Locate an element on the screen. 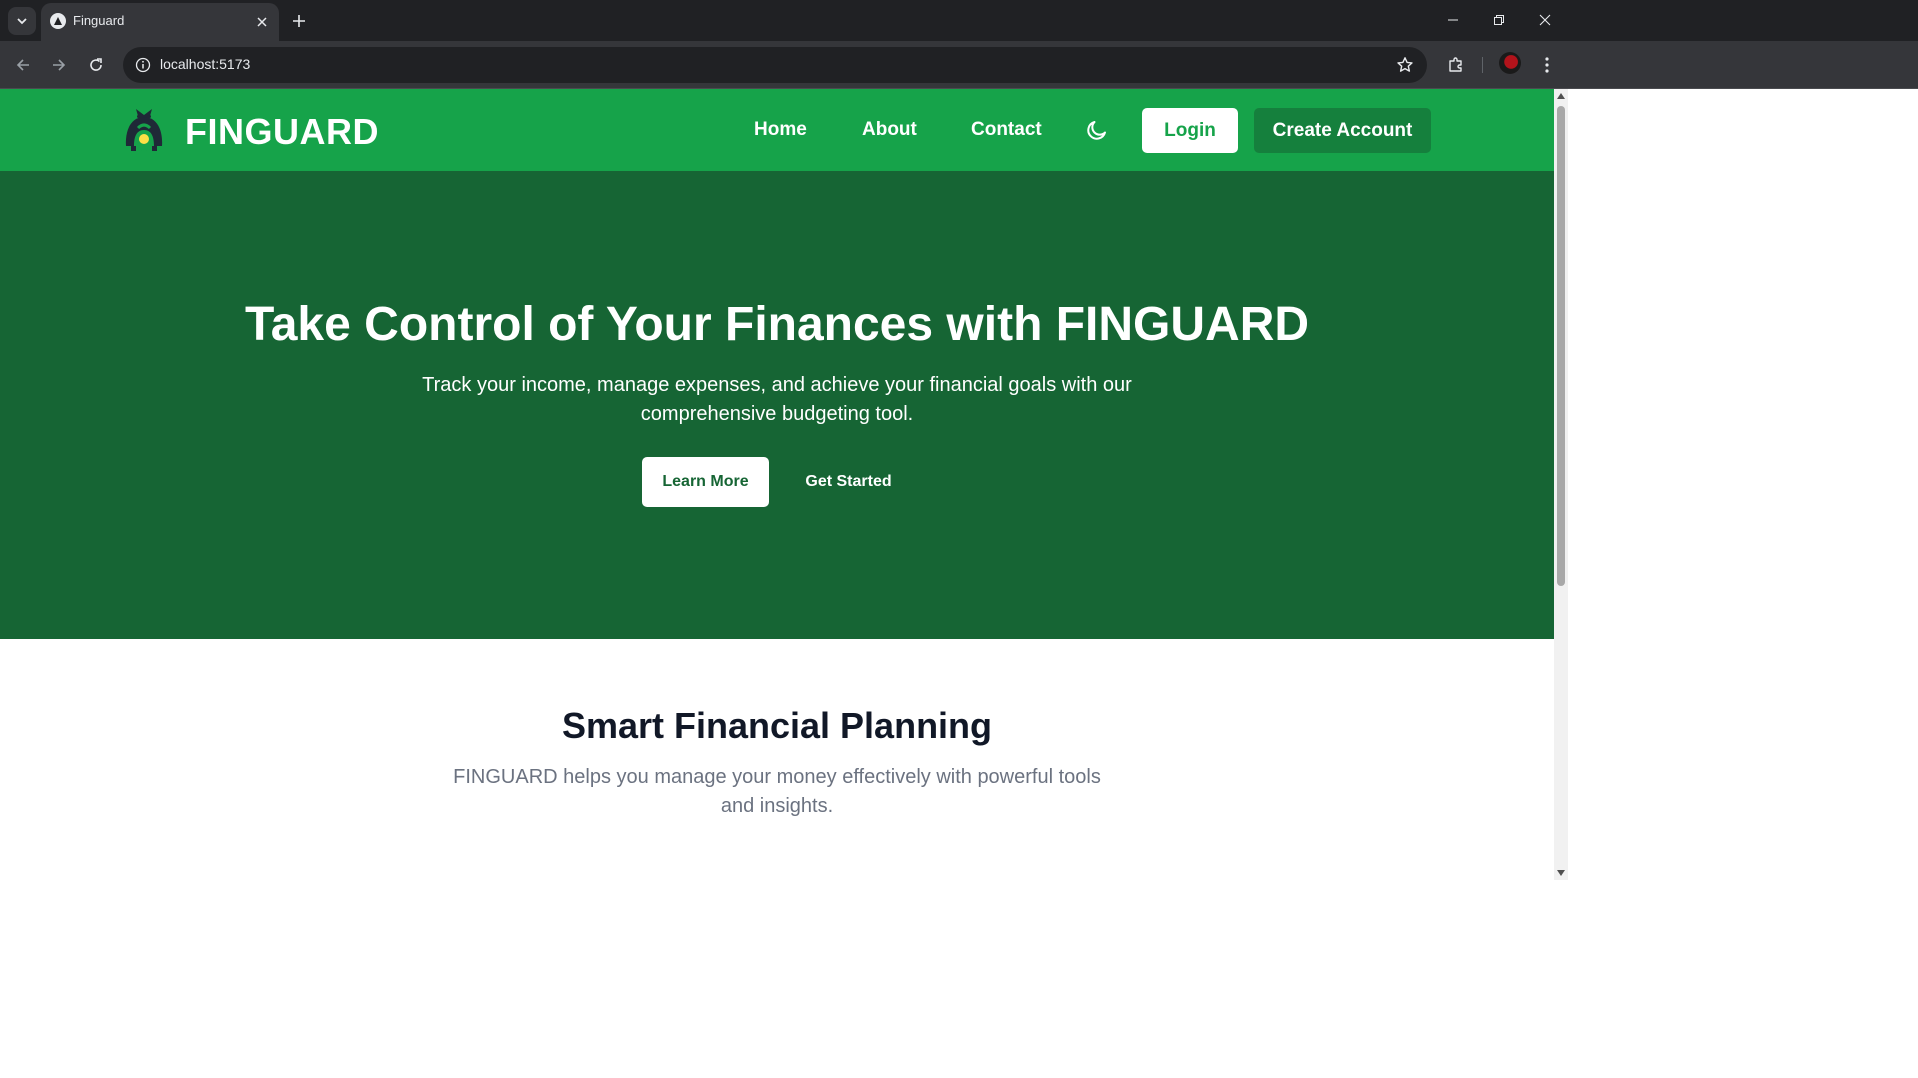 This screenshot has width=1918, height=1078. forward-arrow-icon is located at coordinates (59, 65).